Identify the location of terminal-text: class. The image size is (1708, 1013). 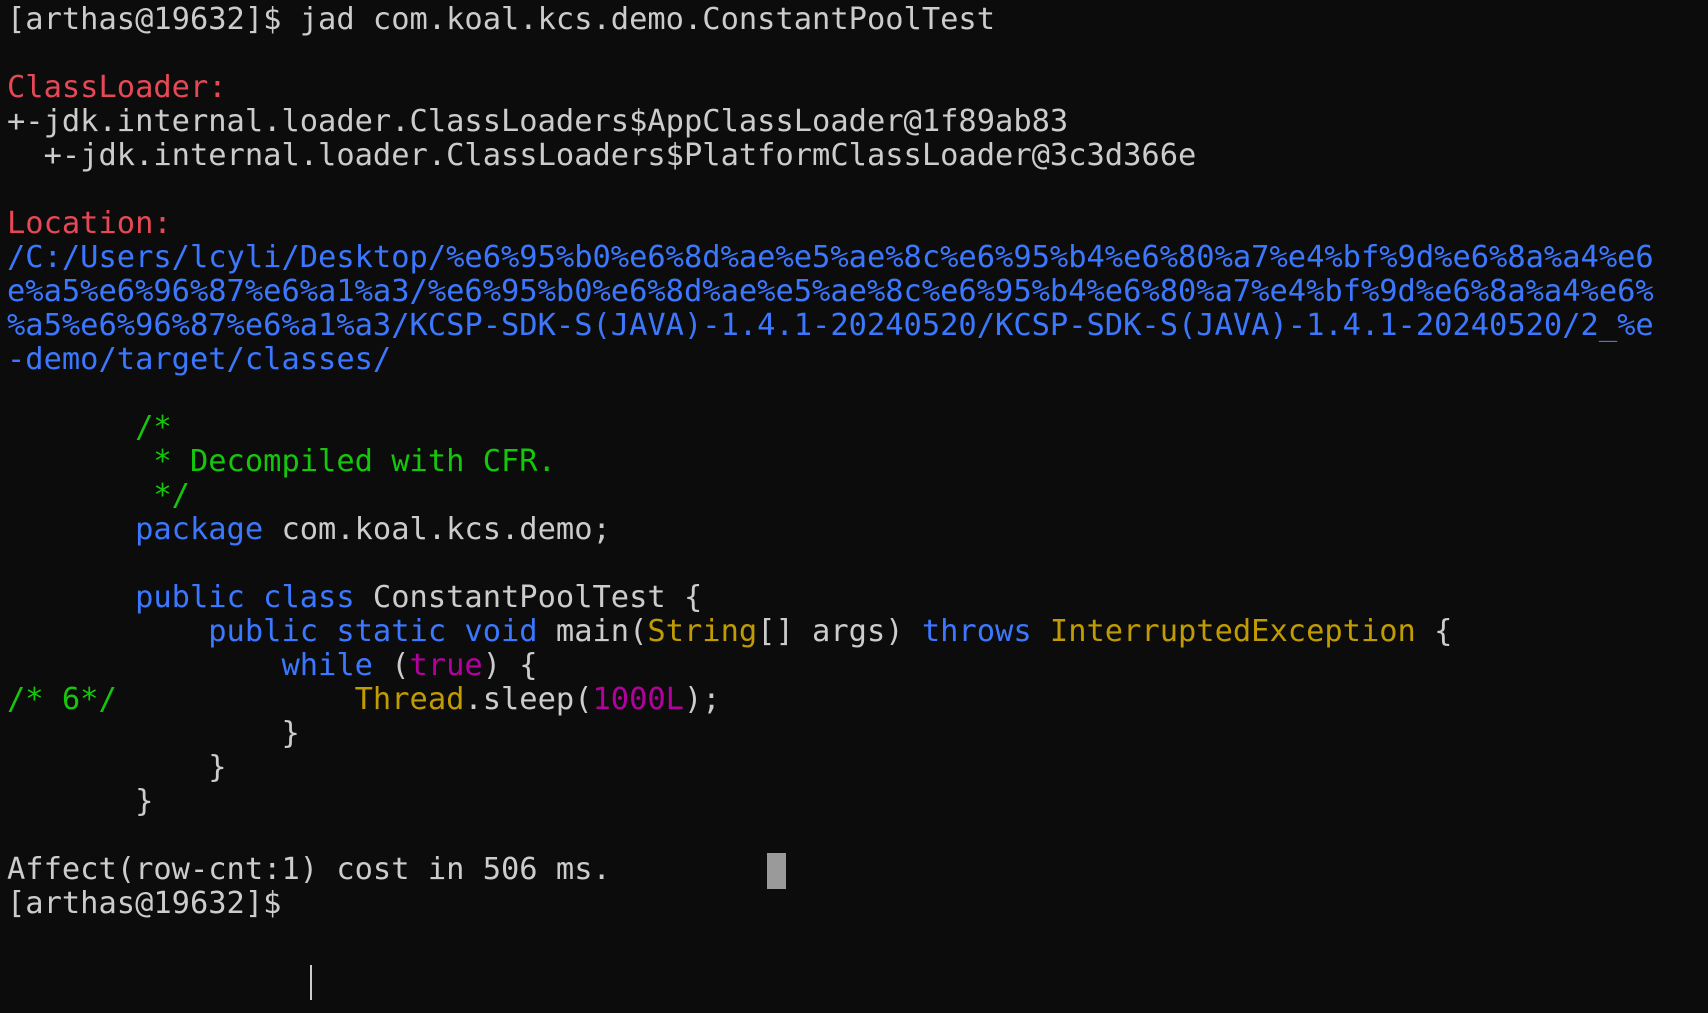
(309, 597).